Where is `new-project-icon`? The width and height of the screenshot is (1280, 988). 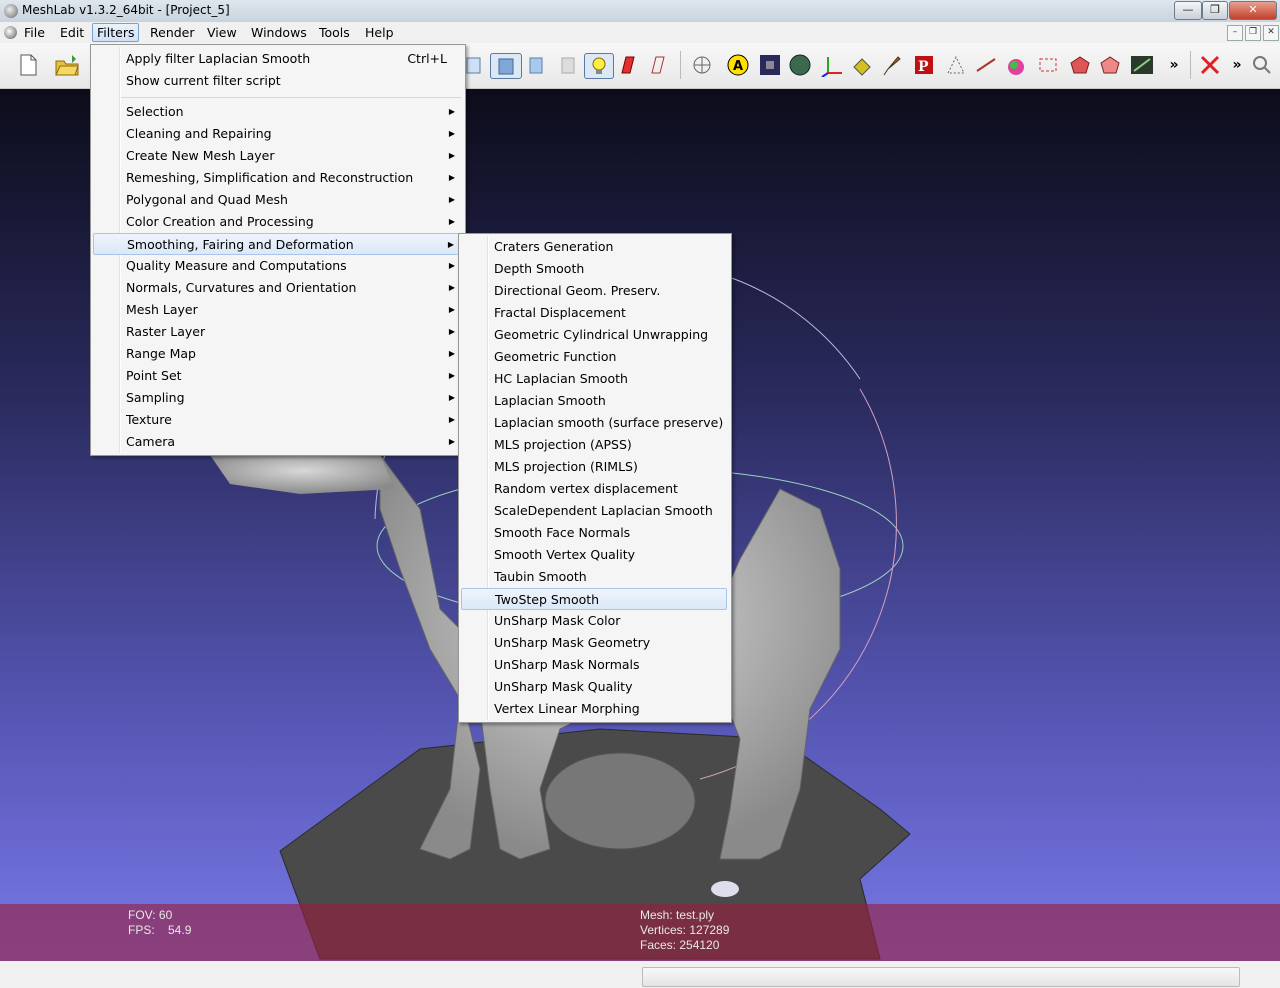 new-project-icon is located at coordinates (28, 65).